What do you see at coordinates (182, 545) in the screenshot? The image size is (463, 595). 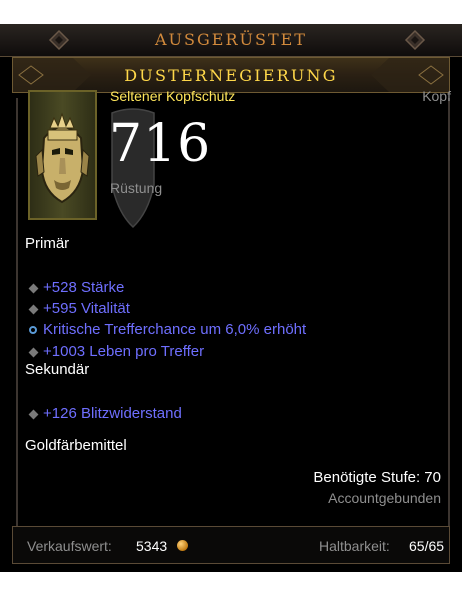 I see `gold-coin-icon` at bounding box center [182, 545].